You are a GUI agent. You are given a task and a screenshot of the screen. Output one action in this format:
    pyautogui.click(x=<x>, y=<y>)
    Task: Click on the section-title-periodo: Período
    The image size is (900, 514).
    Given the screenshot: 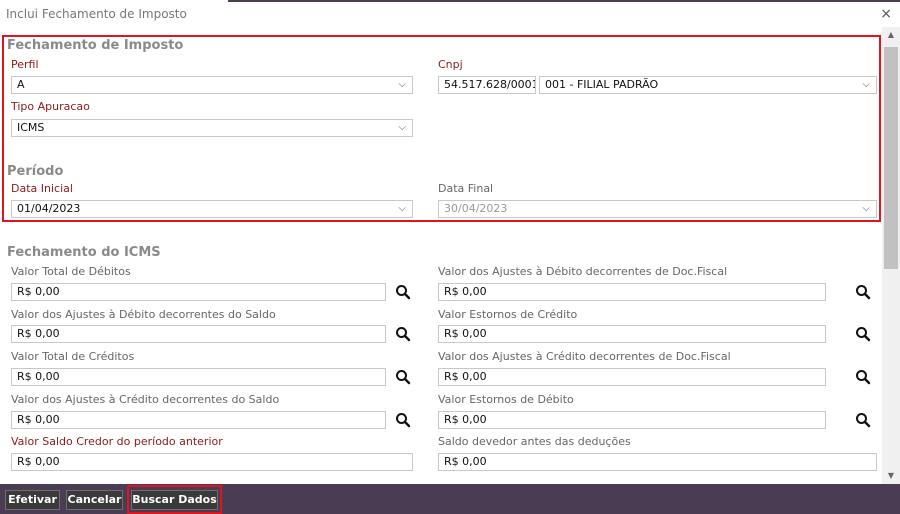 What is the action you would take?
    pyautogui.click(x=35, y=171)
    